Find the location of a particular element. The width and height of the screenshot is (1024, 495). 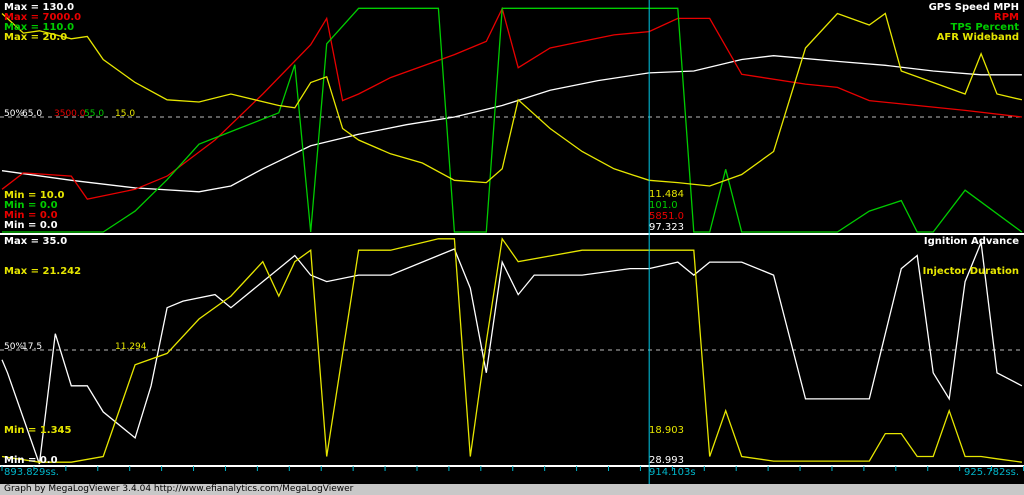

top-mid-pct: 50% is located at coordinates (14, 114).